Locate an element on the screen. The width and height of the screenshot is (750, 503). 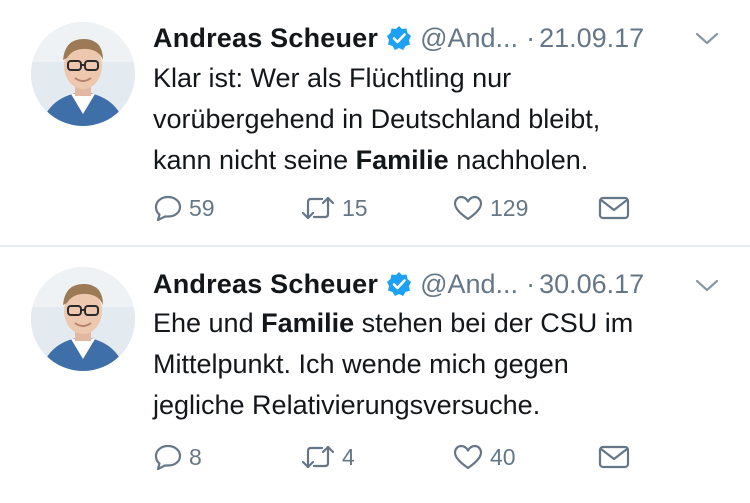
tweet-date: 21.09.17 is located at coordinates (591, 38).